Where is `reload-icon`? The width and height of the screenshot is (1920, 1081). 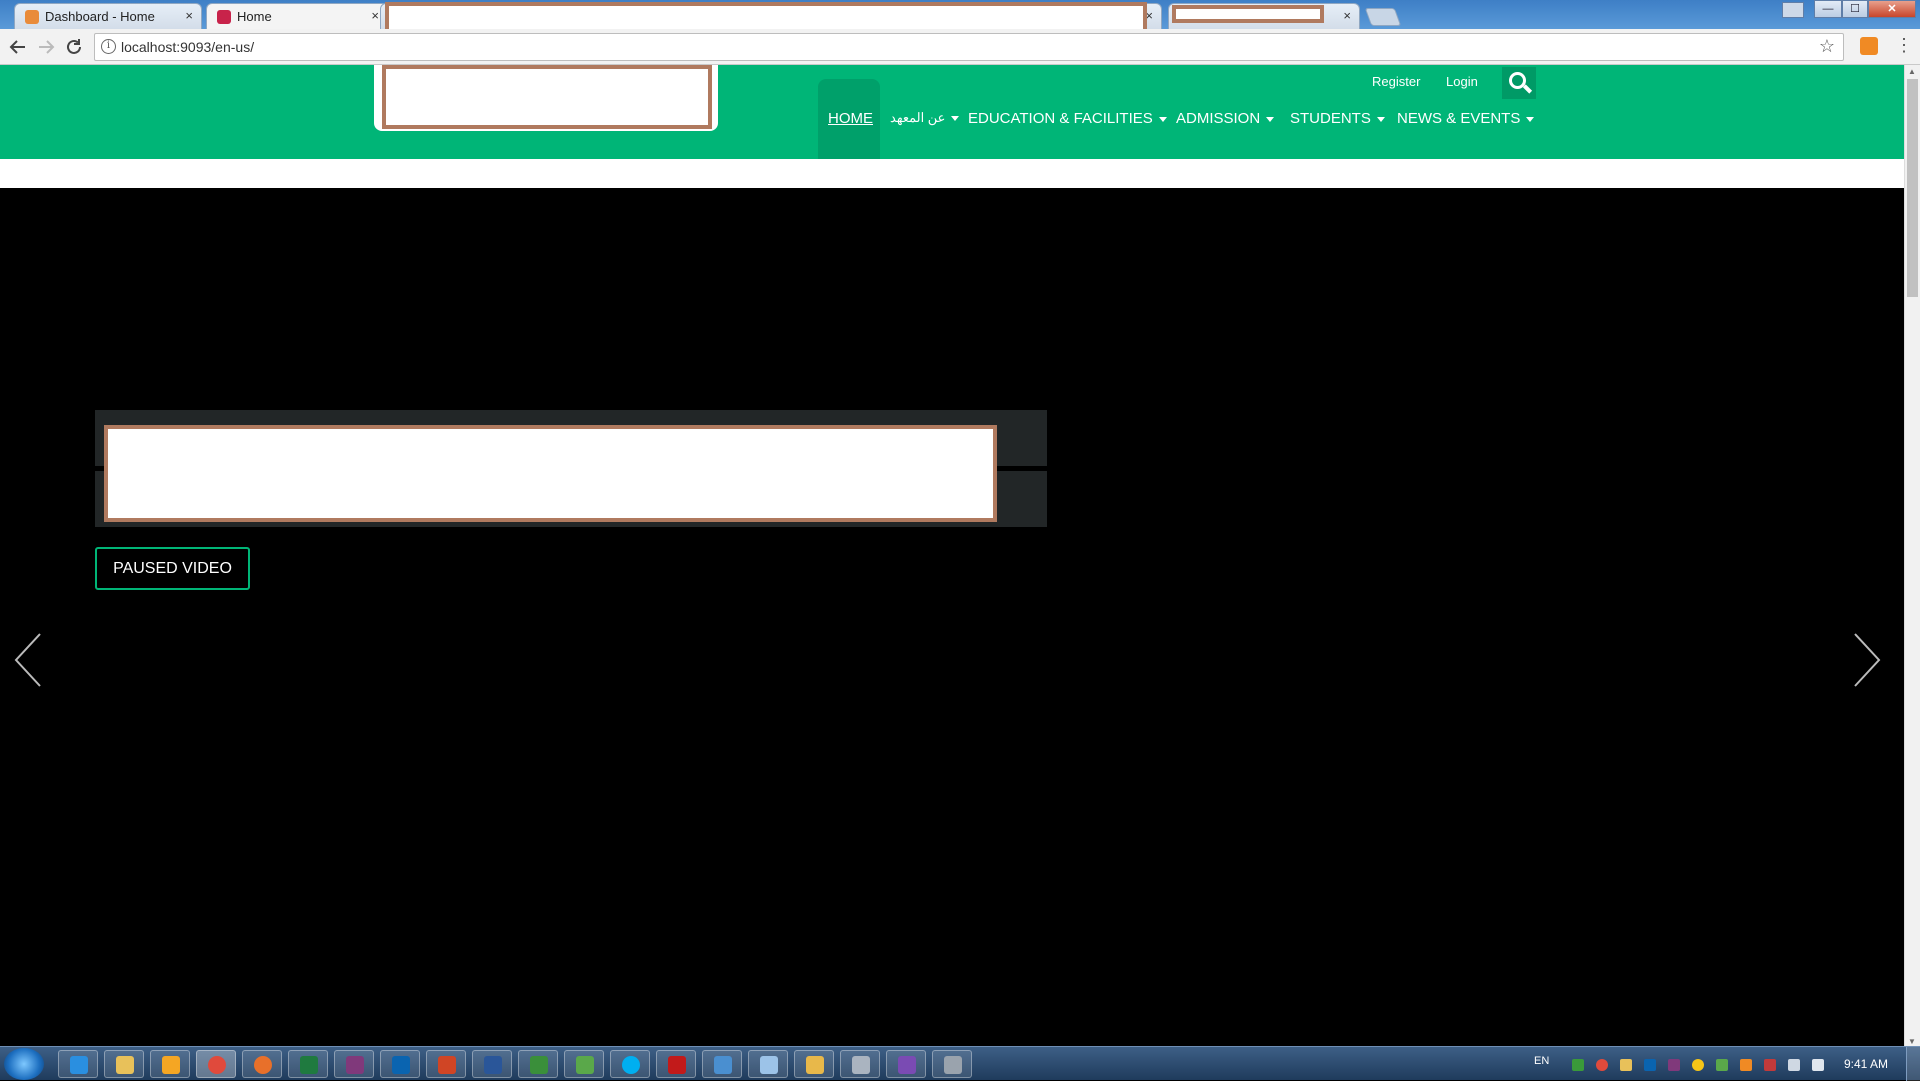
reload-icon is located at coordinates (74, 47).